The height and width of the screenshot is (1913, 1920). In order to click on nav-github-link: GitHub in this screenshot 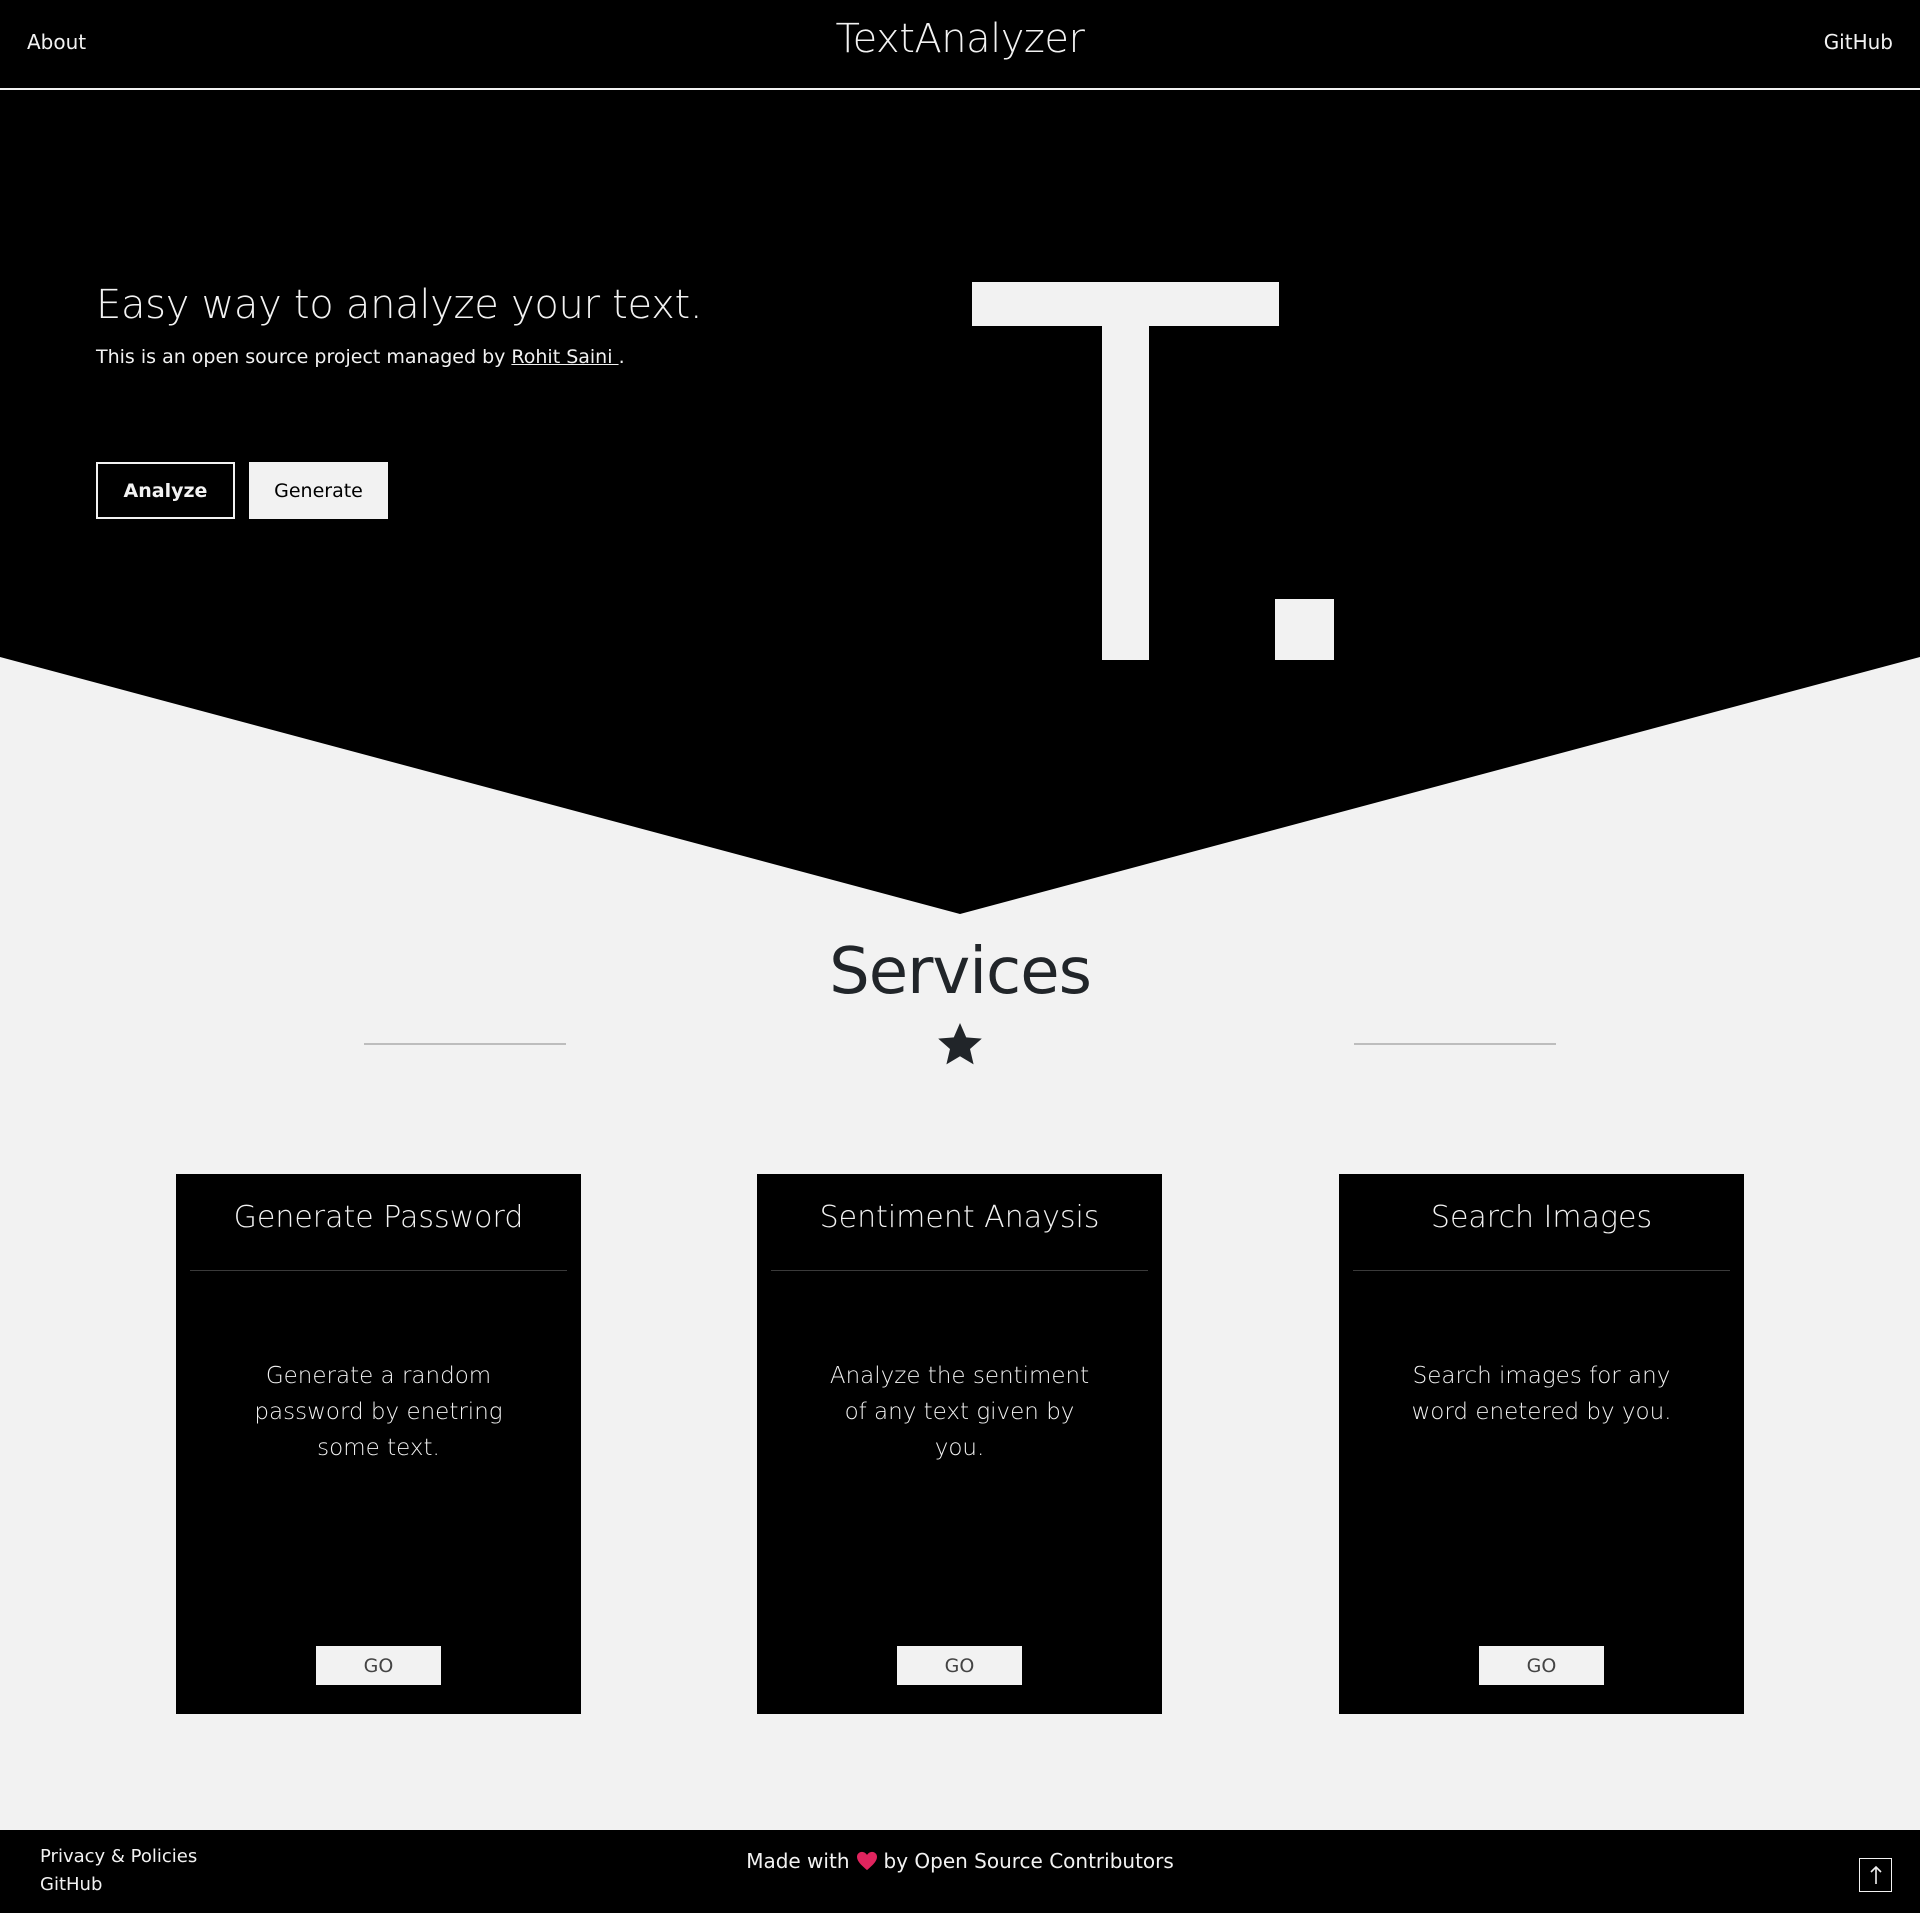, I will do `click(1858, 42)`.